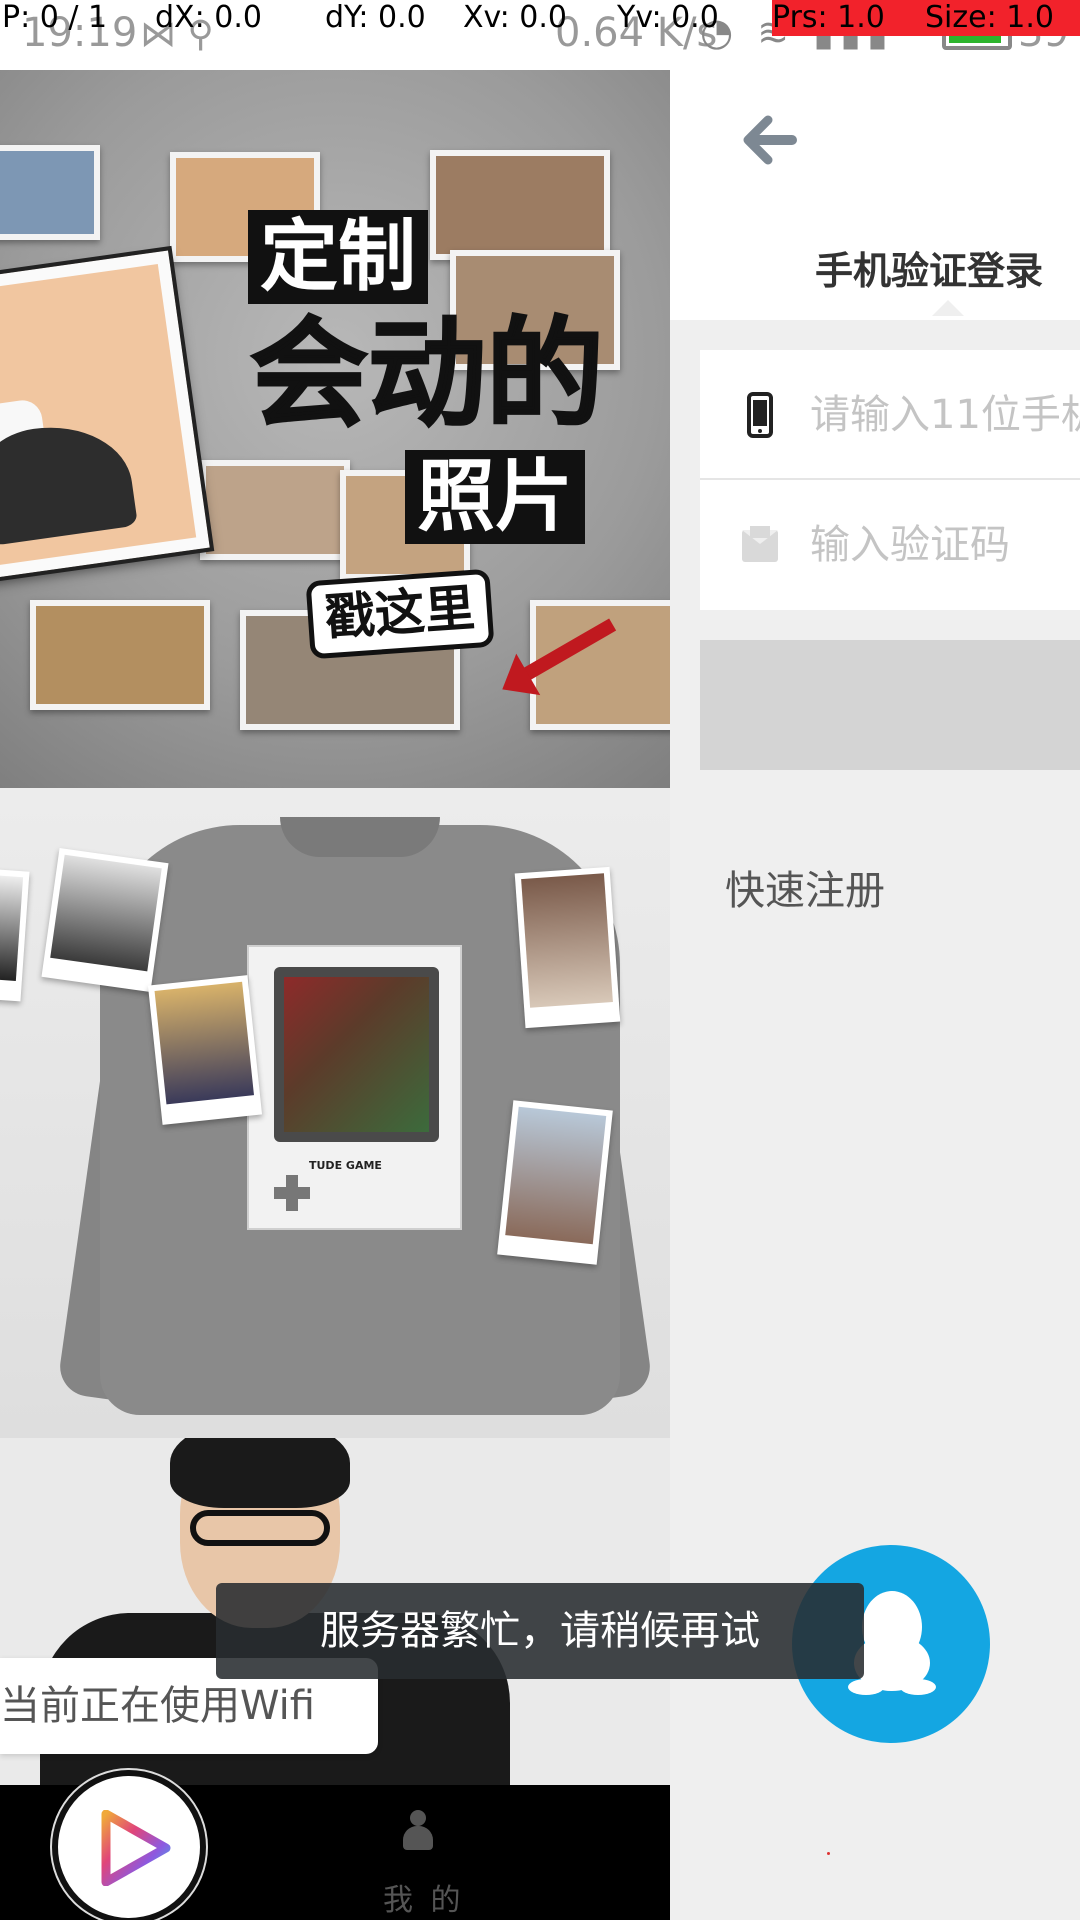 This screenshot has height=1920, width=1080. Describe the element at coordinates (260, 1528) in the screenshot. I see `model-glasses` at that location.